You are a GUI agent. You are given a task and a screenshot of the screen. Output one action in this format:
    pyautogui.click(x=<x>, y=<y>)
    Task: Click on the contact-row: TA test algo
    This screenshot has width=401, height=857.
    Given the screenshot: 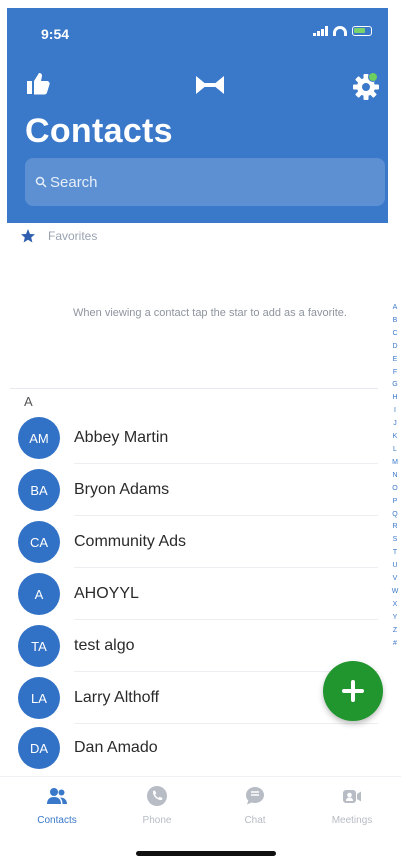 What is the action you would take?
    pyautogui.click(x=198, y=646)
    